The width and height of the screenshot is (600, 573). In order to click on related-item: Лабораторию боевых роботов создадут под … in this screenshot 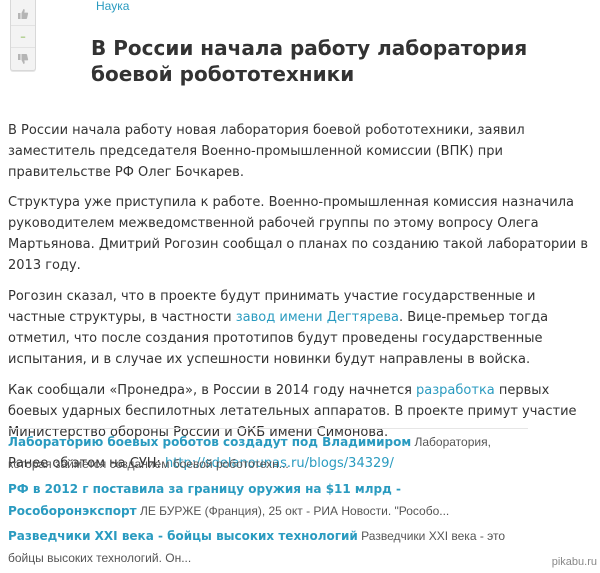, I will do `click(268, 453)`.